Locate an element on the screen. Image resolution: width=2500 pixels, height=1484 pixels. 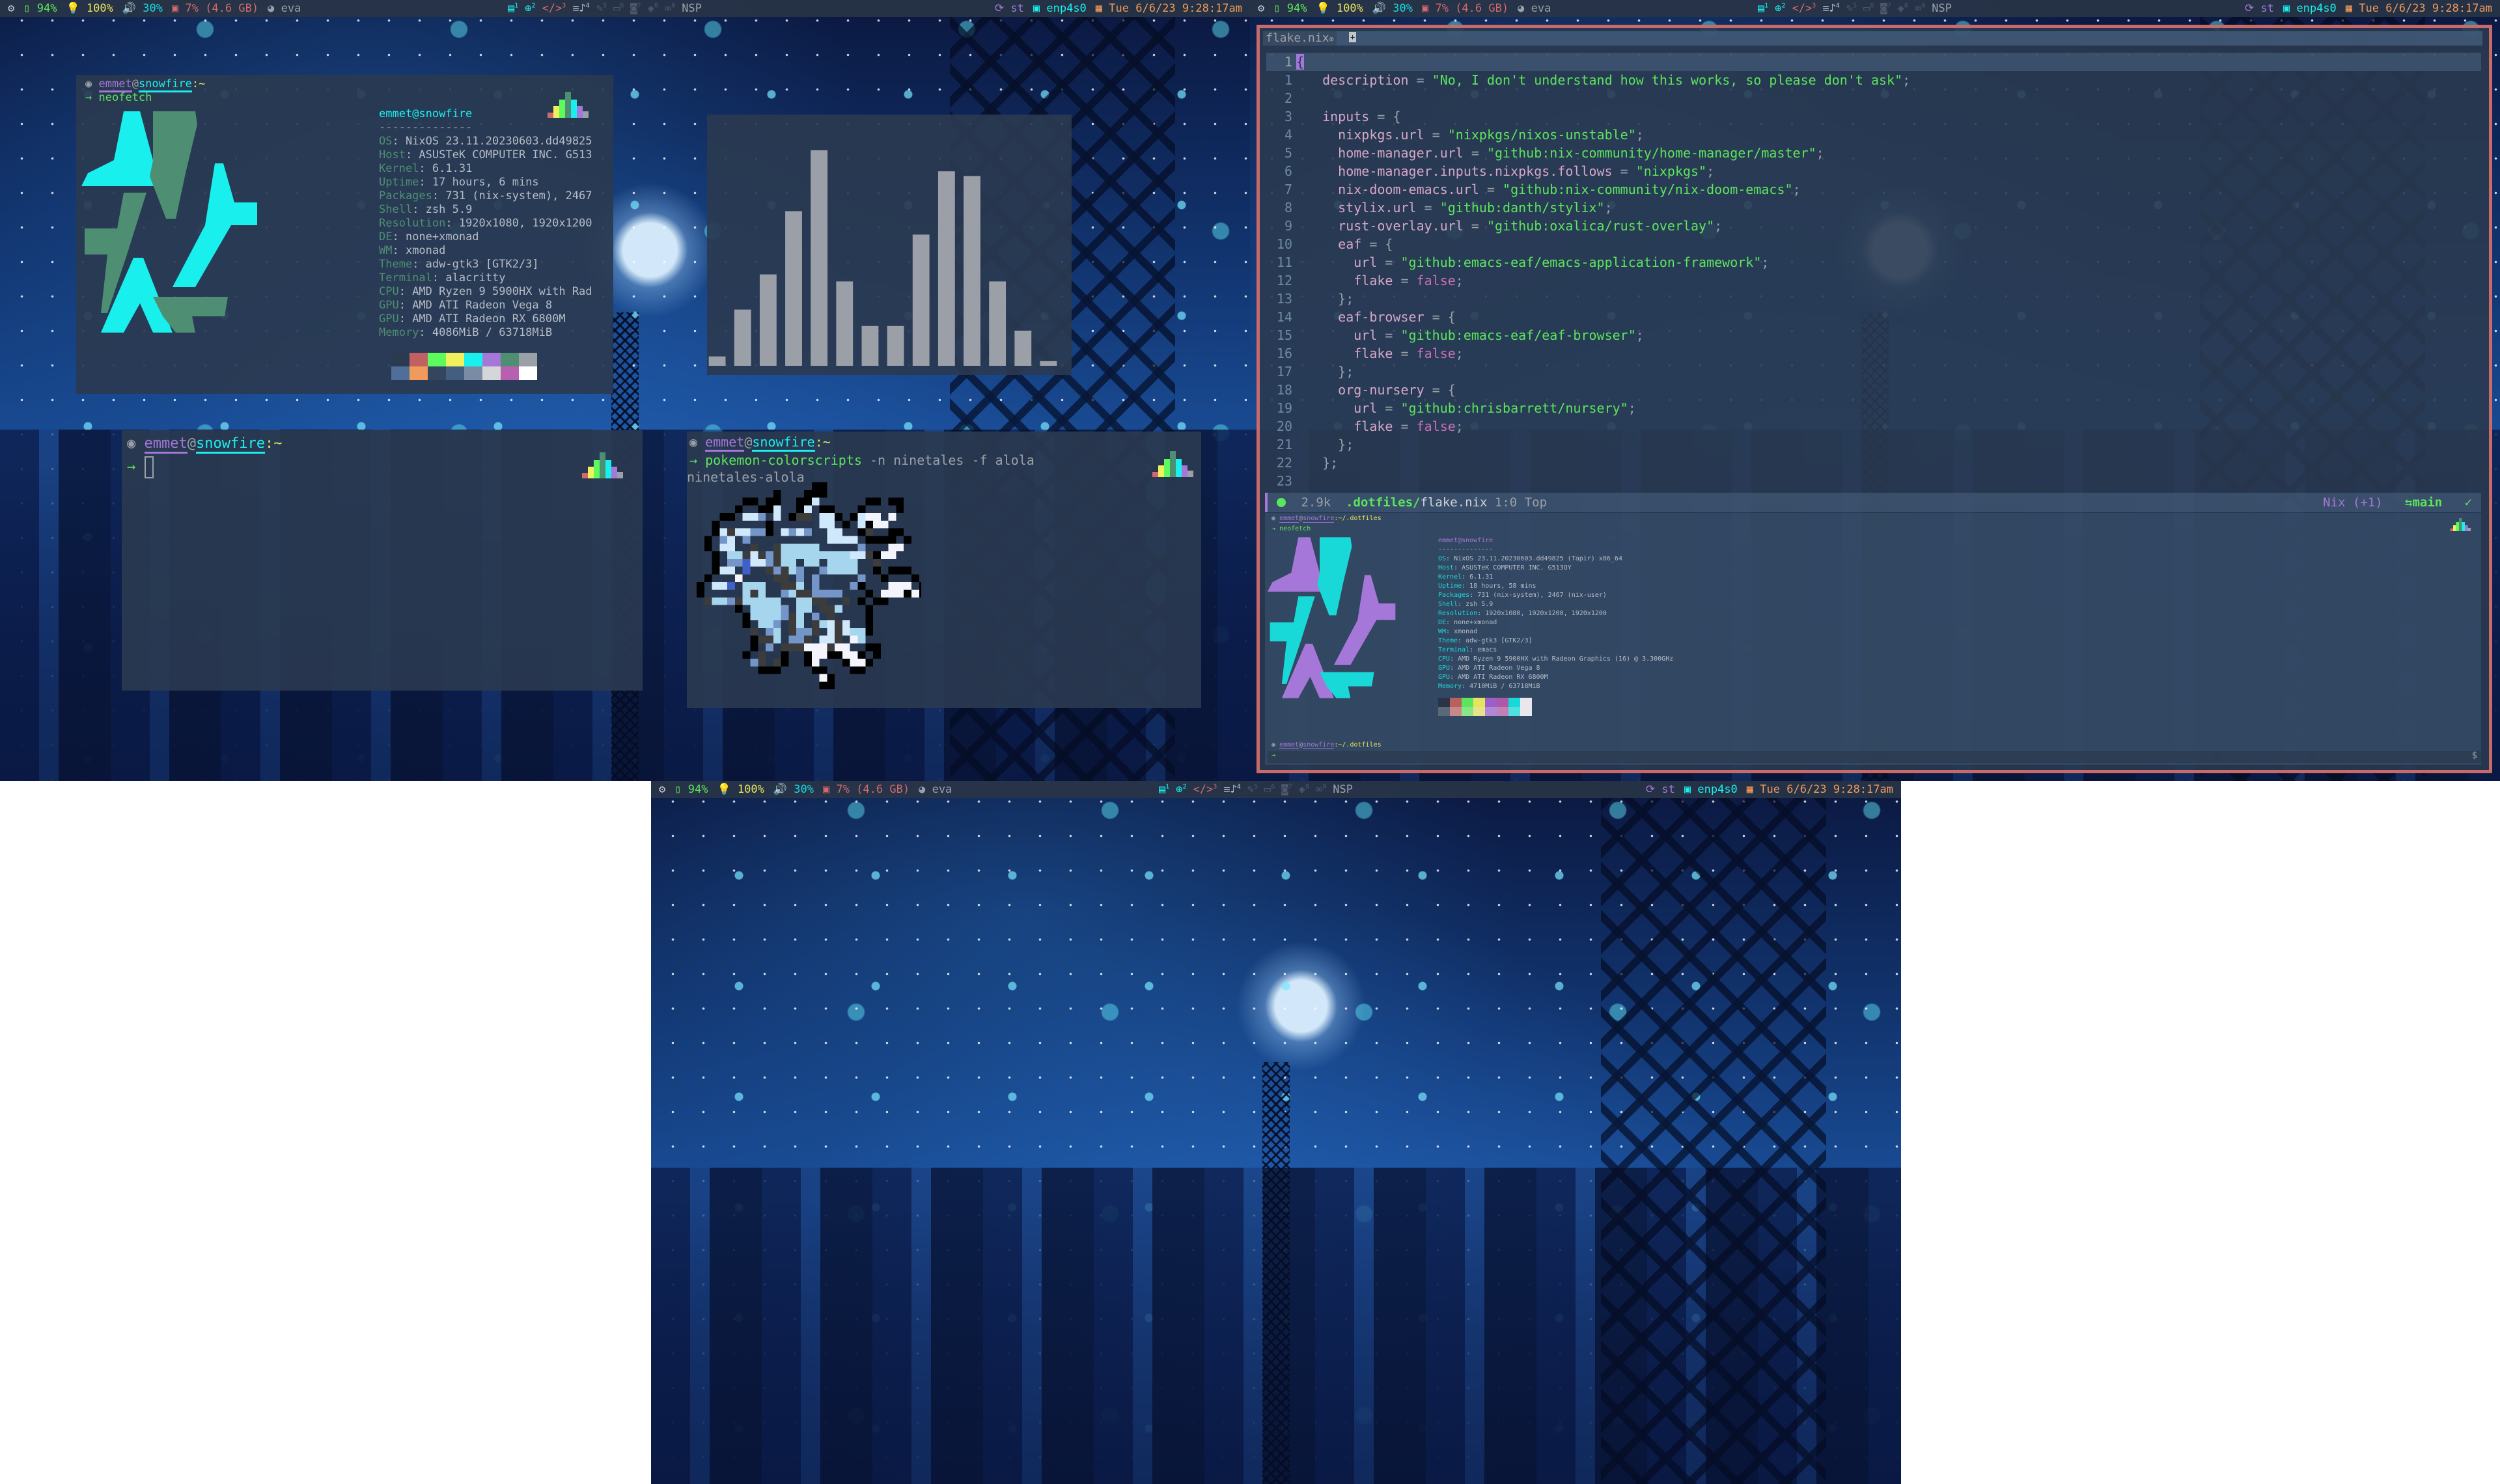
command-line: → is located at coordinates (140, 467).